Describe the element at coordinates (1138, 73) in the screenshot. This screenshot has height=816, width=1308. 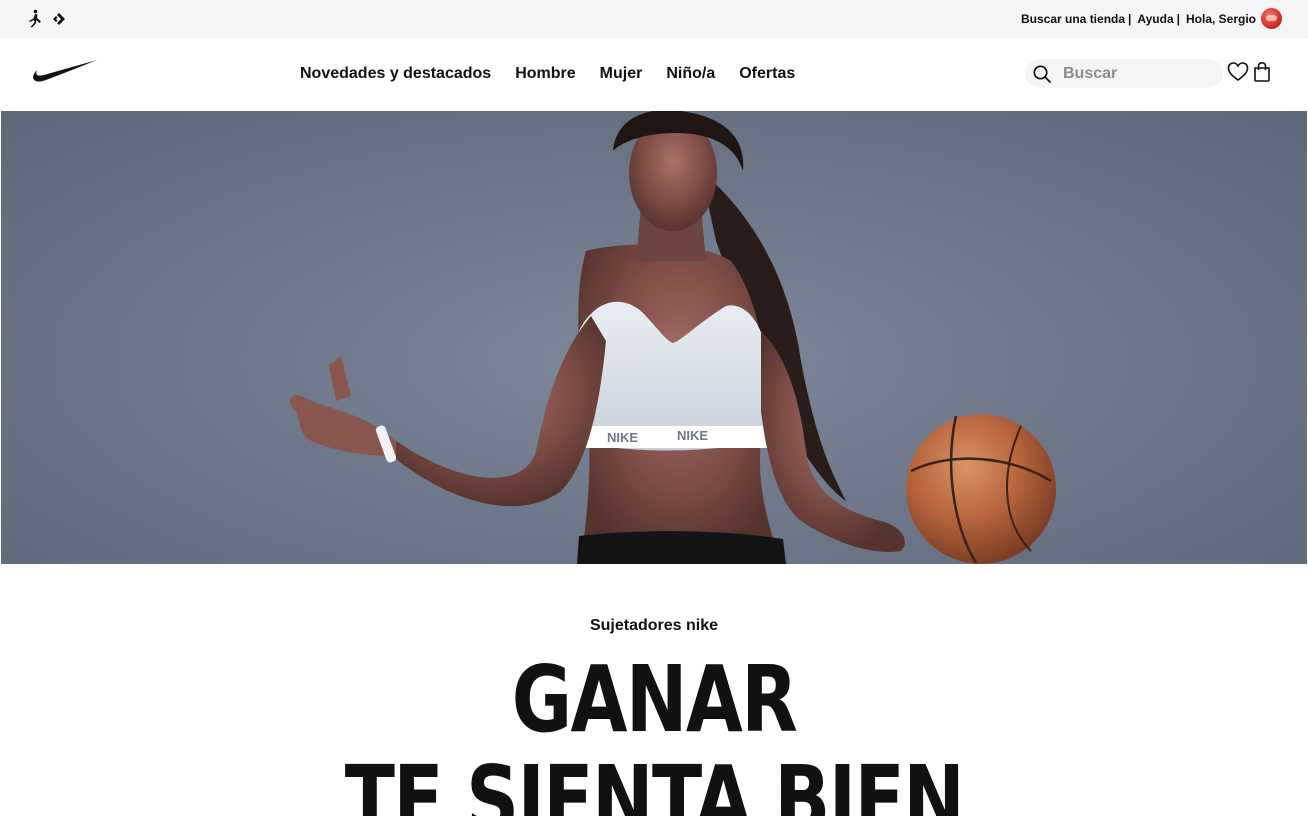
I see `search-input` at that location.